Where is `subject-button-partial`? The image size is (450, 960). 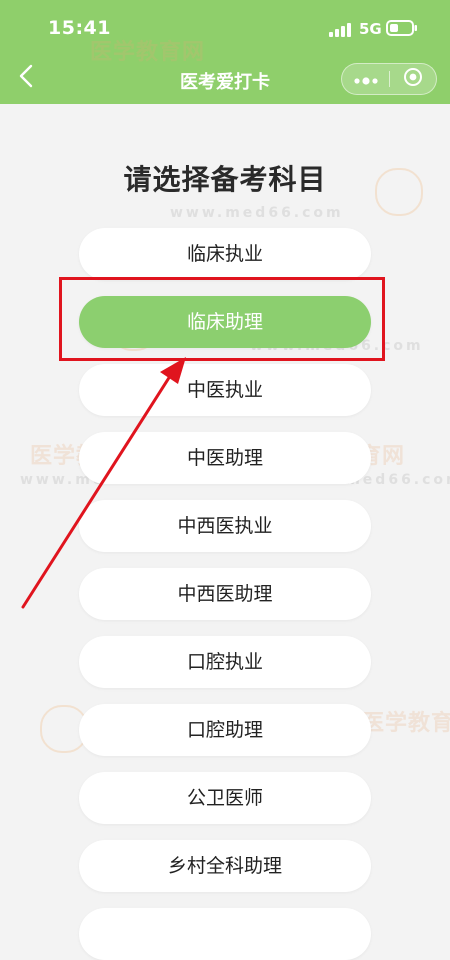 subject-button-partial is located at coordinates (225, 934).